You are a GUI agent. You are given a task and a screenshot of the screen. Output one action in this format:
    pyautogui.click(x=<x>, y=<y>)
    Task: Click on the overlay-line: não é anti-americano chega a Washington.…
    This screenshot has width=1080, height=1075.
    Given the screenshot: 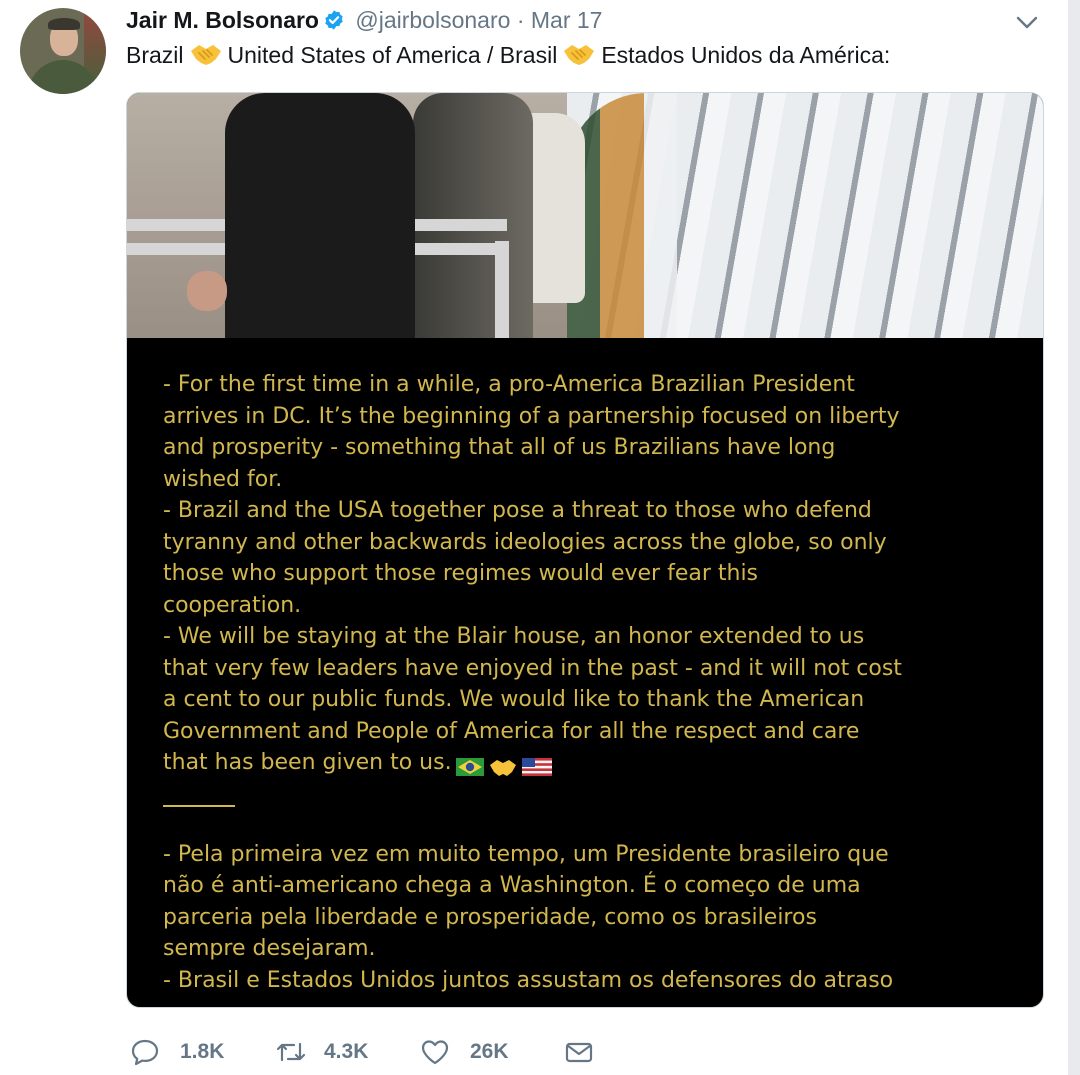 What is the action you would take?
    pyautogui.click(x=512, y=885)
    